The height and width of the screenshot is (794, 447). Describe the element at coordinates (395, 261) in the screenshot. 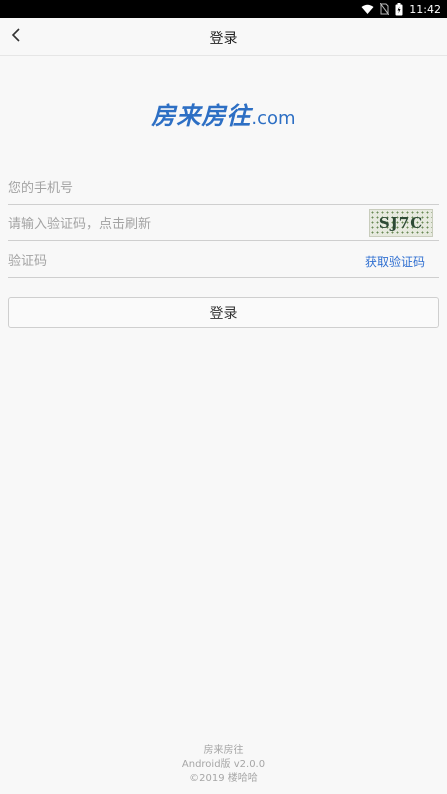

I see `get-code-button: 获取验证码` at that location.